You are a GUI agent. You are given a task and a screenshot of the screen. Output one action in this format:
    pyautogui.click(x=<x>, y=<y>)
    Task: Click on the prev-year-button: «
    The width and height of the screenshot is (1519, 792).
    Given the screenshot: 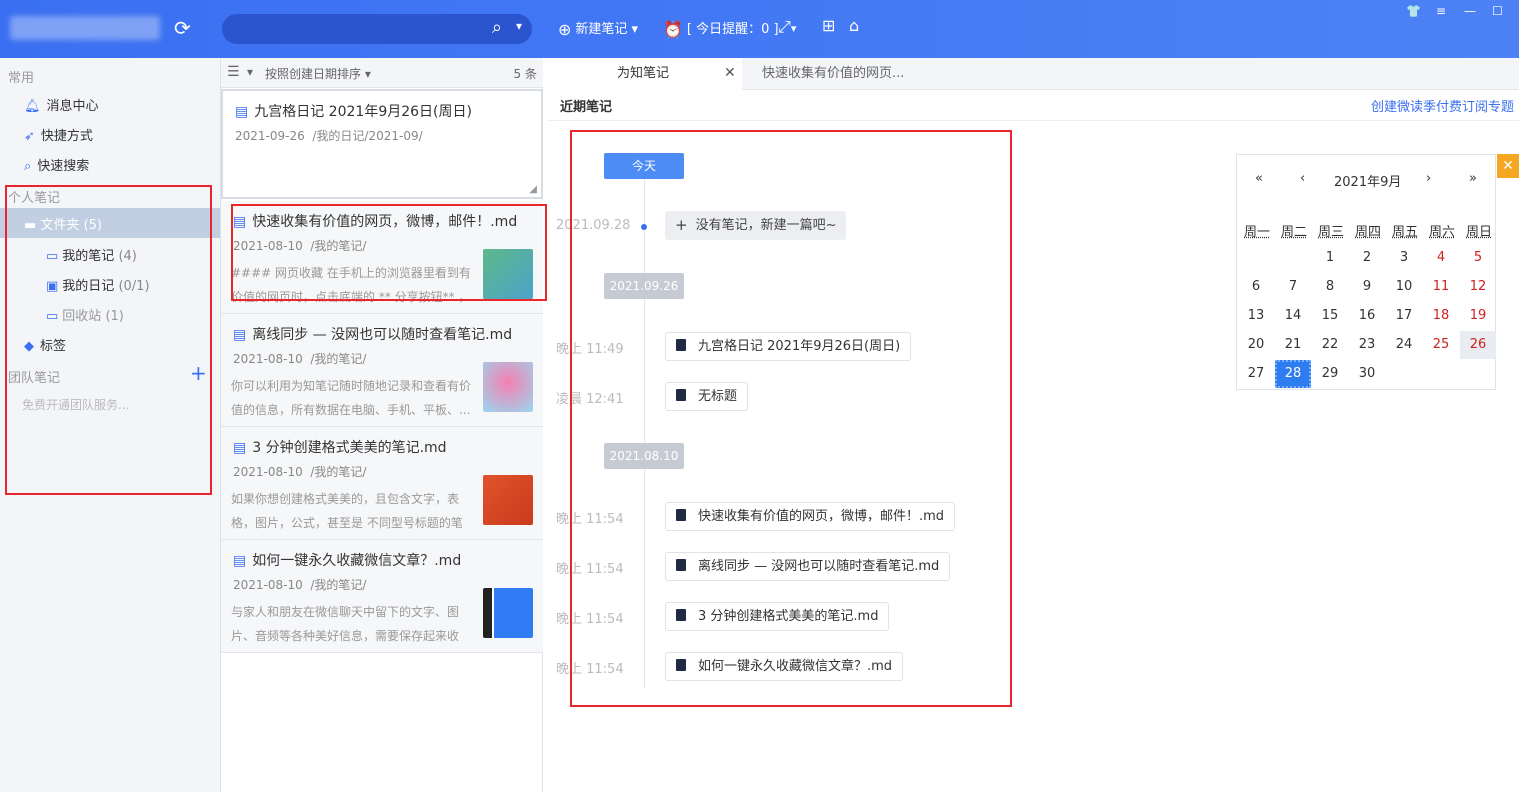 What is the action you would take?
    pyautogui.click(x=1259, y=178)
    